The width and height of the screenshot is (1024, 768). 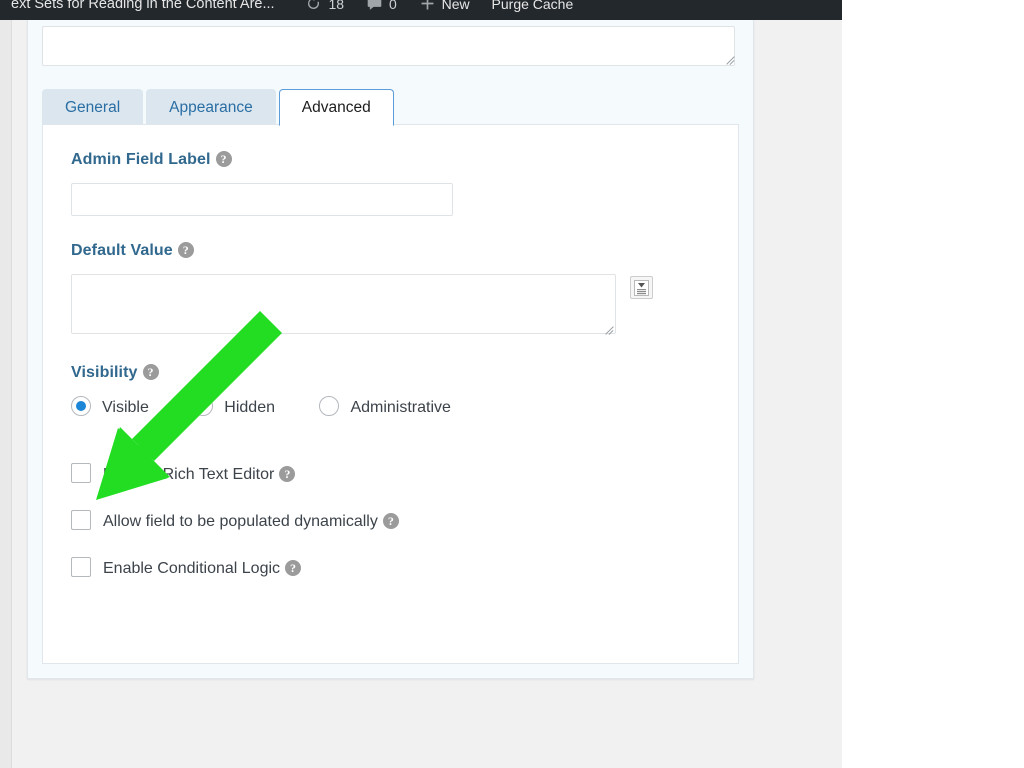 I want to click on setting-default-value: Default Value?, so click(x=390, y=288).